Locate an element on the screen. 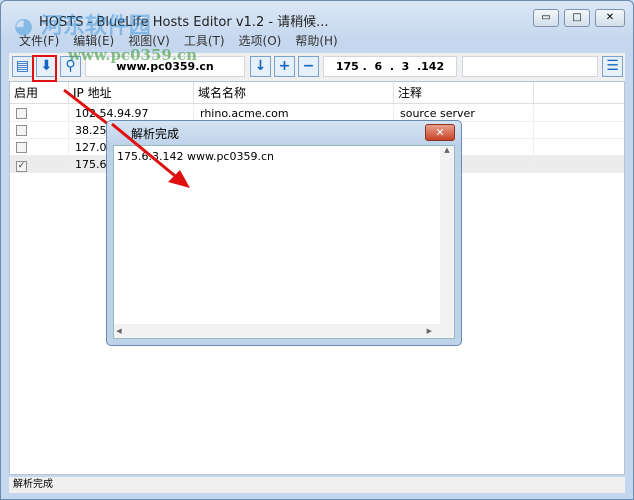  dialog-title: 解析完成 is located at coordinates (155, 134).